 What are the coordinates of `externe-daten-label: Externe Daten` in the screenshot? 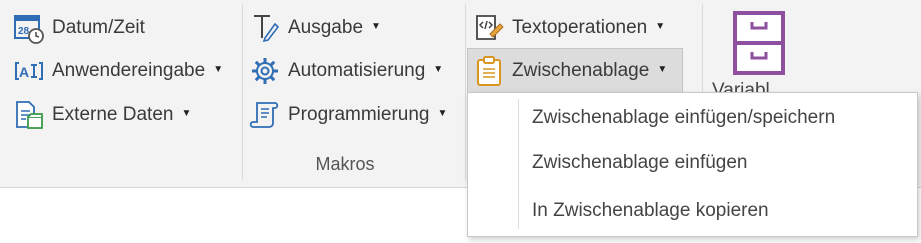 It's located at (113, 114).